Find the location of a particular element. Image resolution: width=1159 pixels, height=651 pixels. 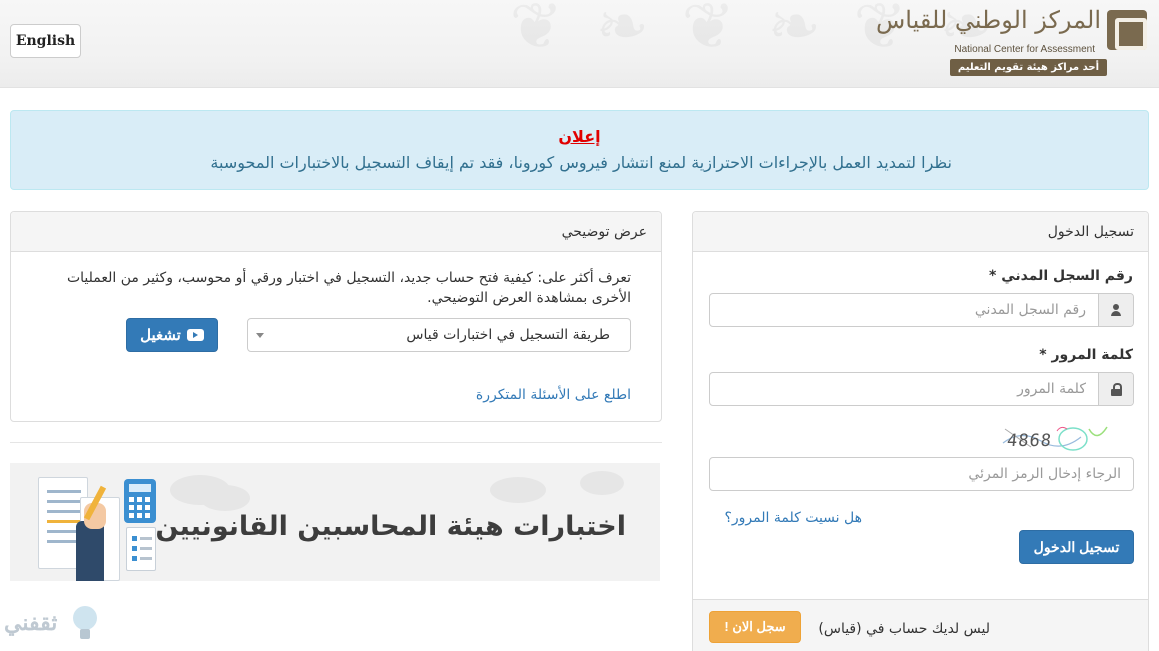

demo-video-select: طريقة التسجيل في اختبارات قياس is located at coordinates (439, 335).